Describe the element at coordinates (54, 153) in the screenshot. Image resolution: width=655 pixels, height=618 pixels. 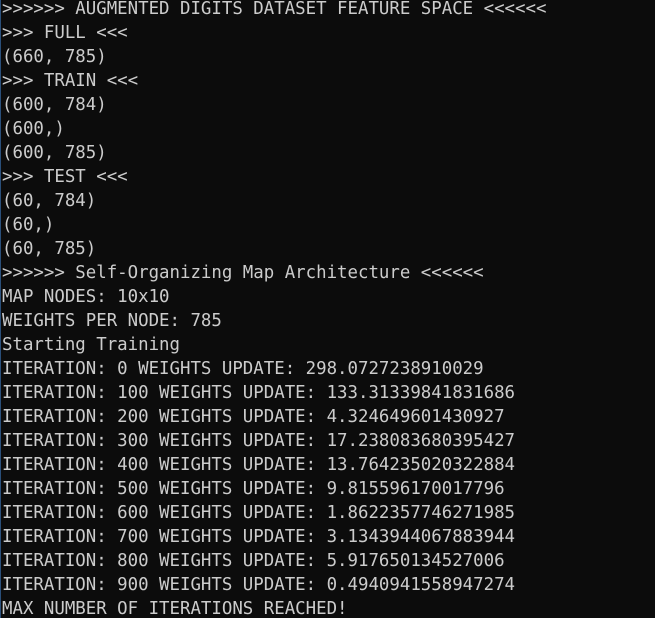
I see `terminal-line-train-shape-full: (600, 785)` at that location.